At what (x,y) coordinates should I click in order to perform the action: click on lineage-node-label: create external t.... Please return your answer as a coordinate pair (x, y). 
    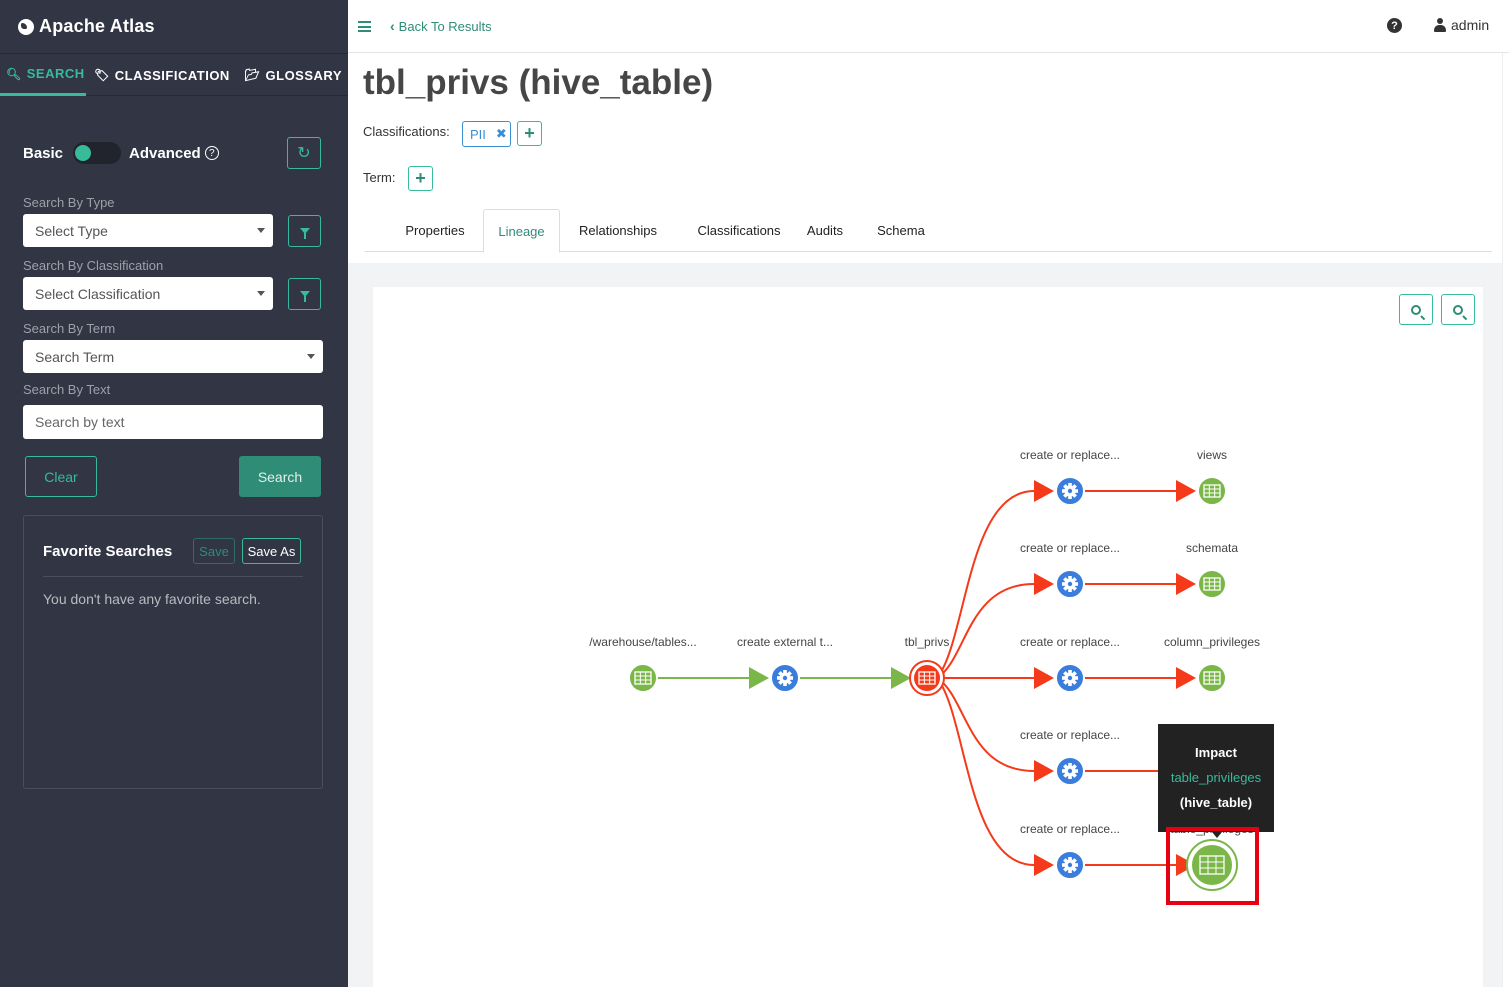
    Looking at the image, I should click on (785, 642).